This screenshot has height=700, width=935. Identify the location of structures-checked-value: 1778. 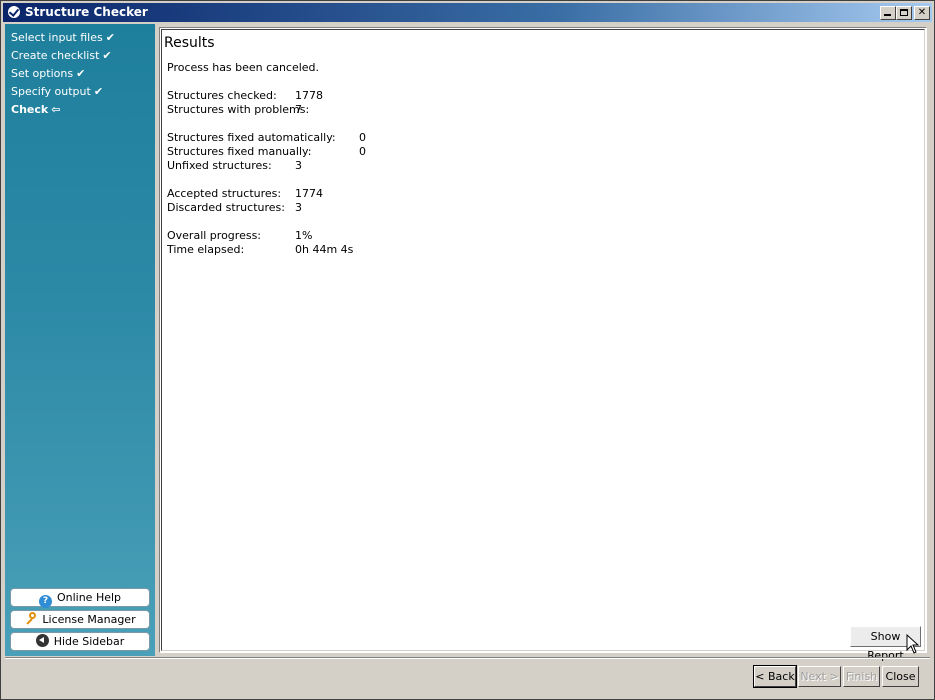
(309, 95).